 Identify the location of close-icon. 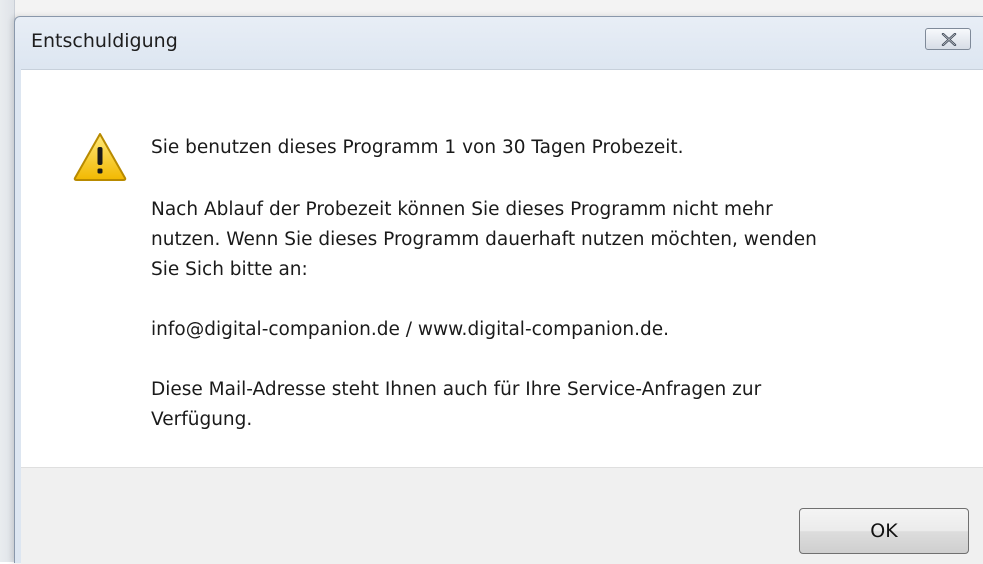
(949, 39).